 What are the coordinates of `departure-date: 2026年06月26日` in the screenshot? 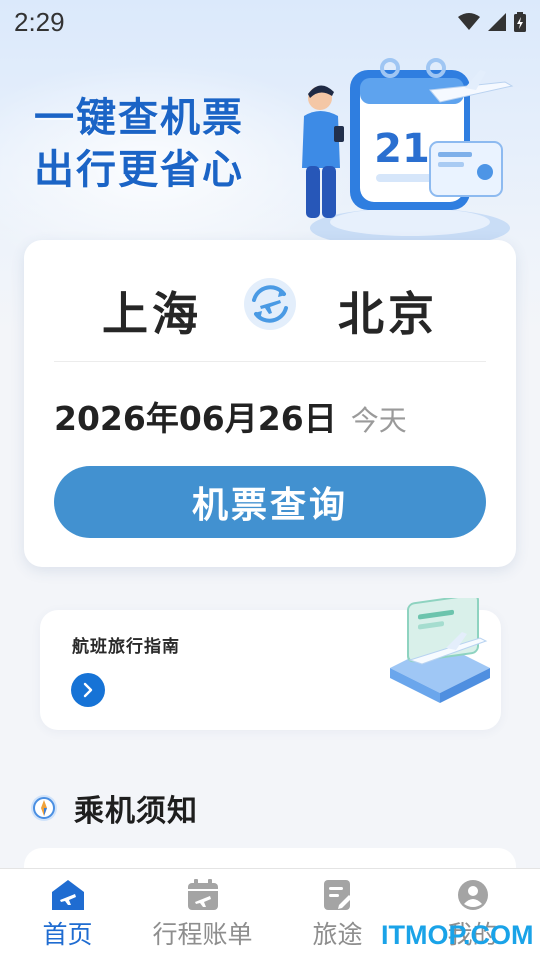 It's located at (195, 418).